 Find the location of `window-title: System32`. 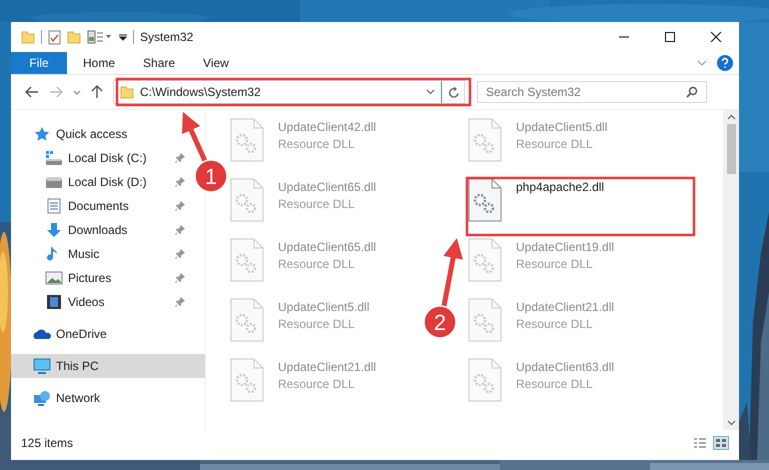

window-title: System32 is located at coordinates (167, 37).